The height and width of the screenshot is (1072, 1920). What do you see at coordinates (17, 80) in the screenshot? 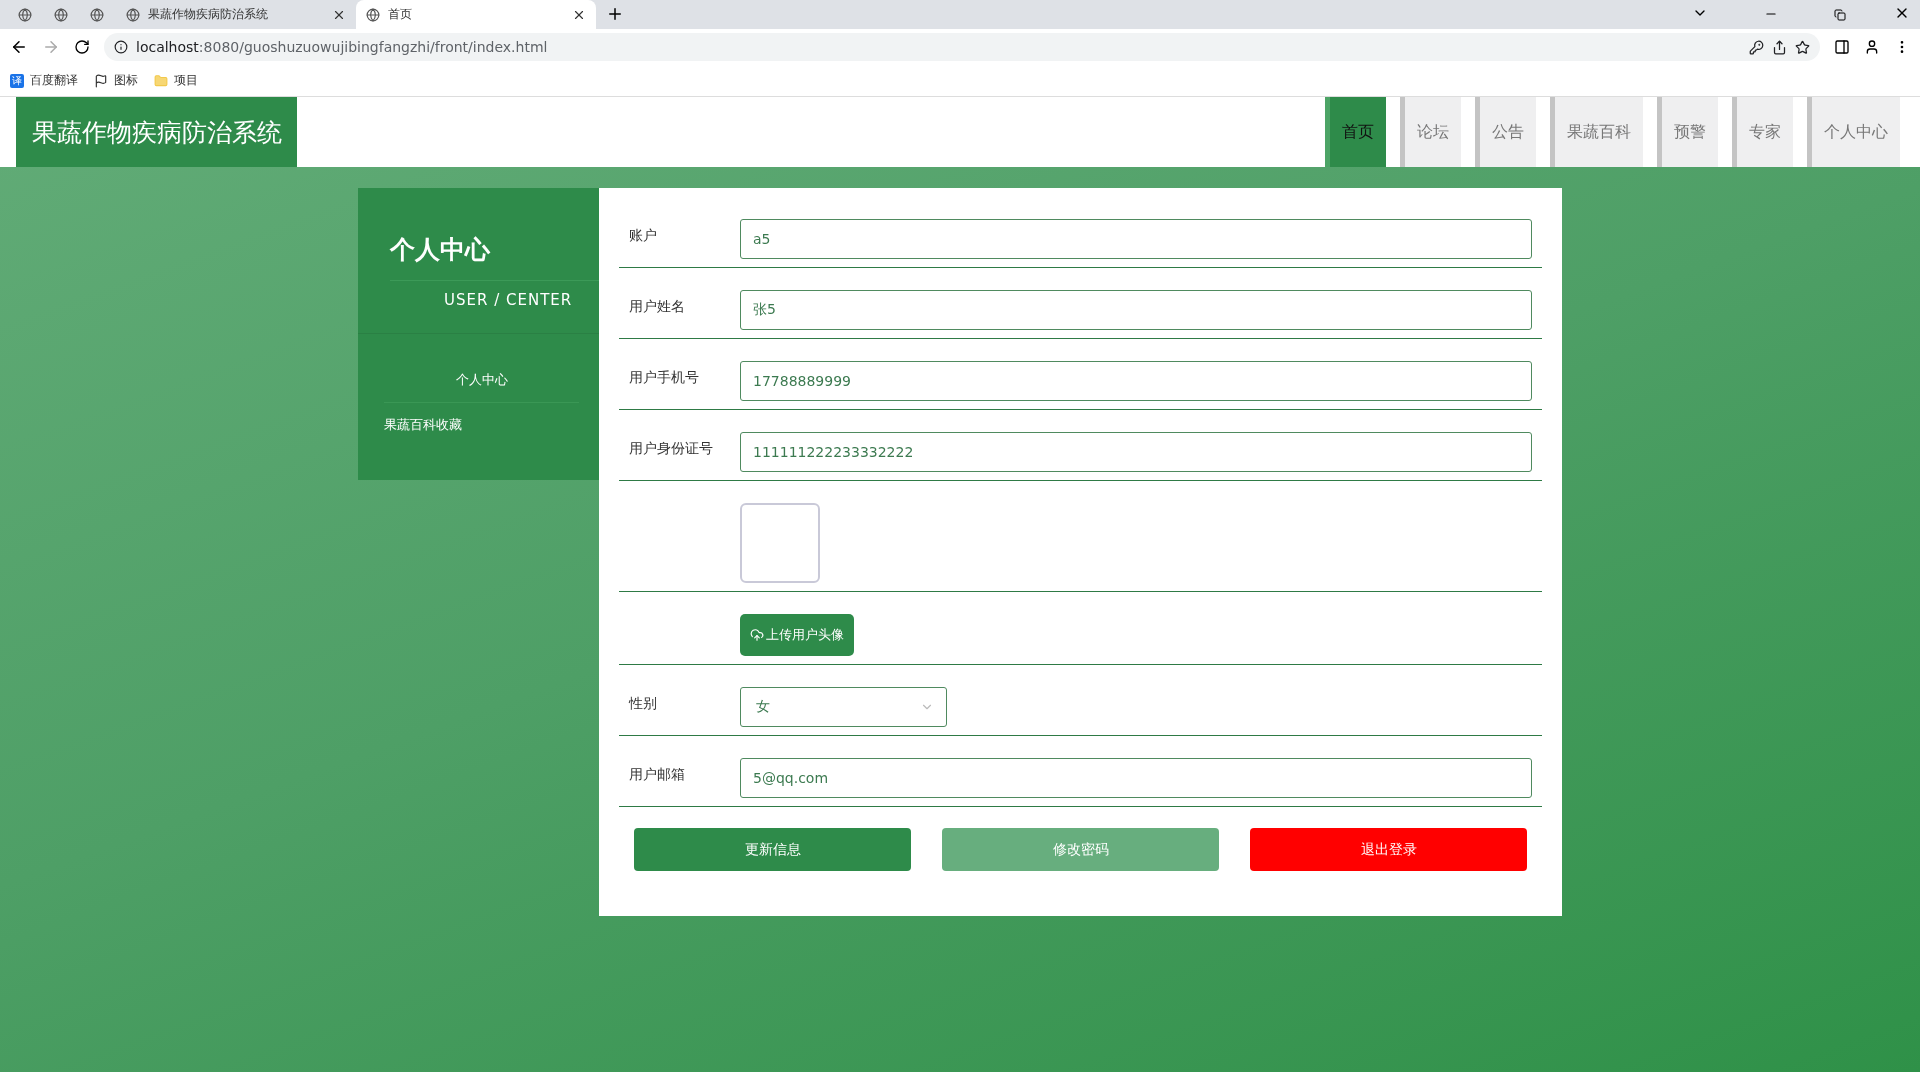
I see `translate-icon: 译` at bounding box center [17, 80].